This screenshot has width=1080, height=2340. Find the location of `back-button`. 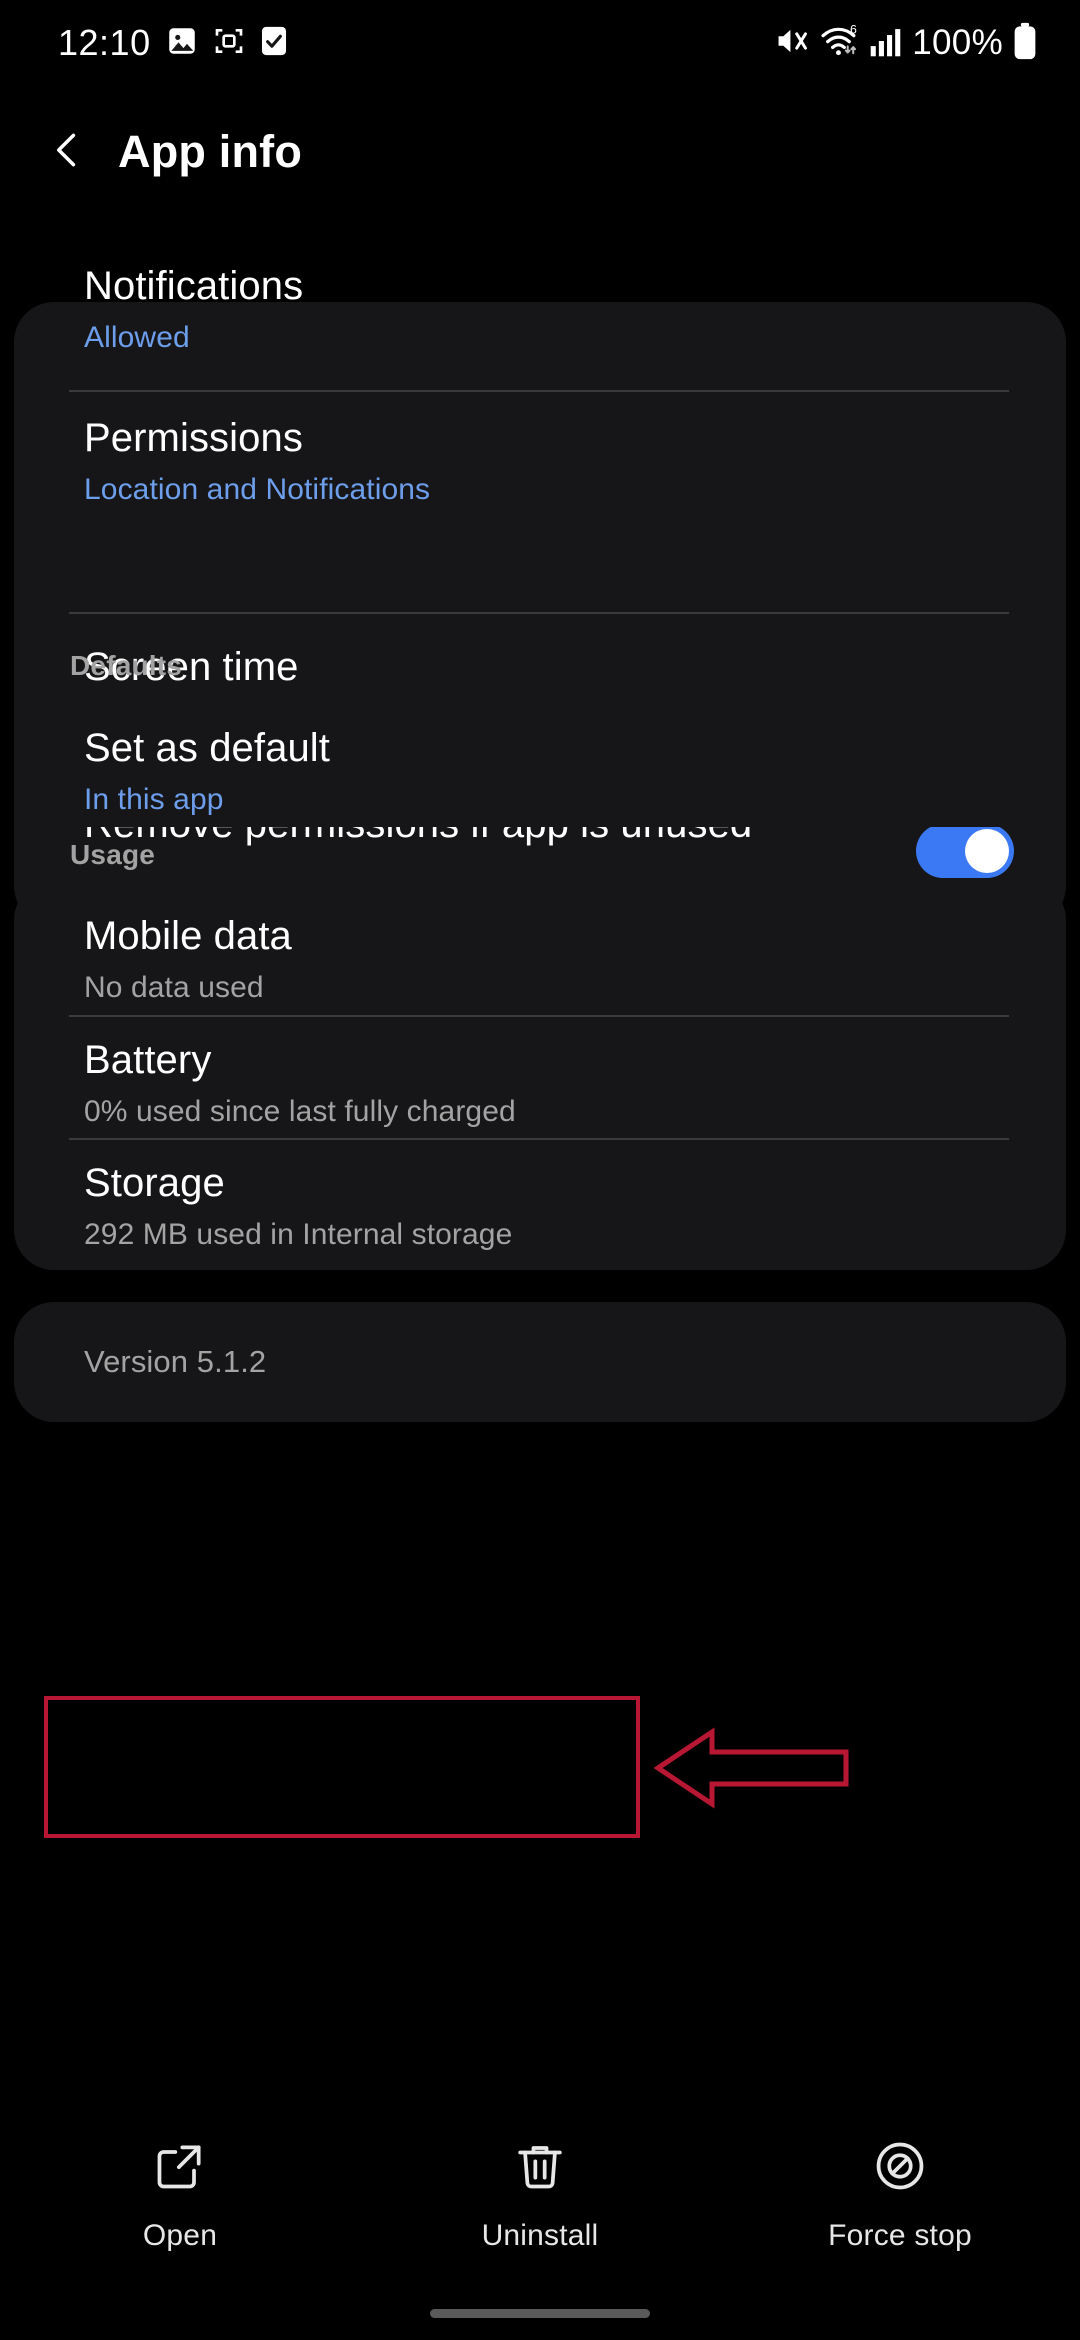

back-button is located at coordinates (67, 152).